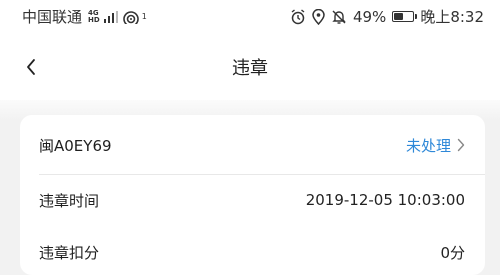  What do you see at coordinates (452, 17) in the screenshot?
I see `clock: 晚上8:32` at bounding box center [452, 17].